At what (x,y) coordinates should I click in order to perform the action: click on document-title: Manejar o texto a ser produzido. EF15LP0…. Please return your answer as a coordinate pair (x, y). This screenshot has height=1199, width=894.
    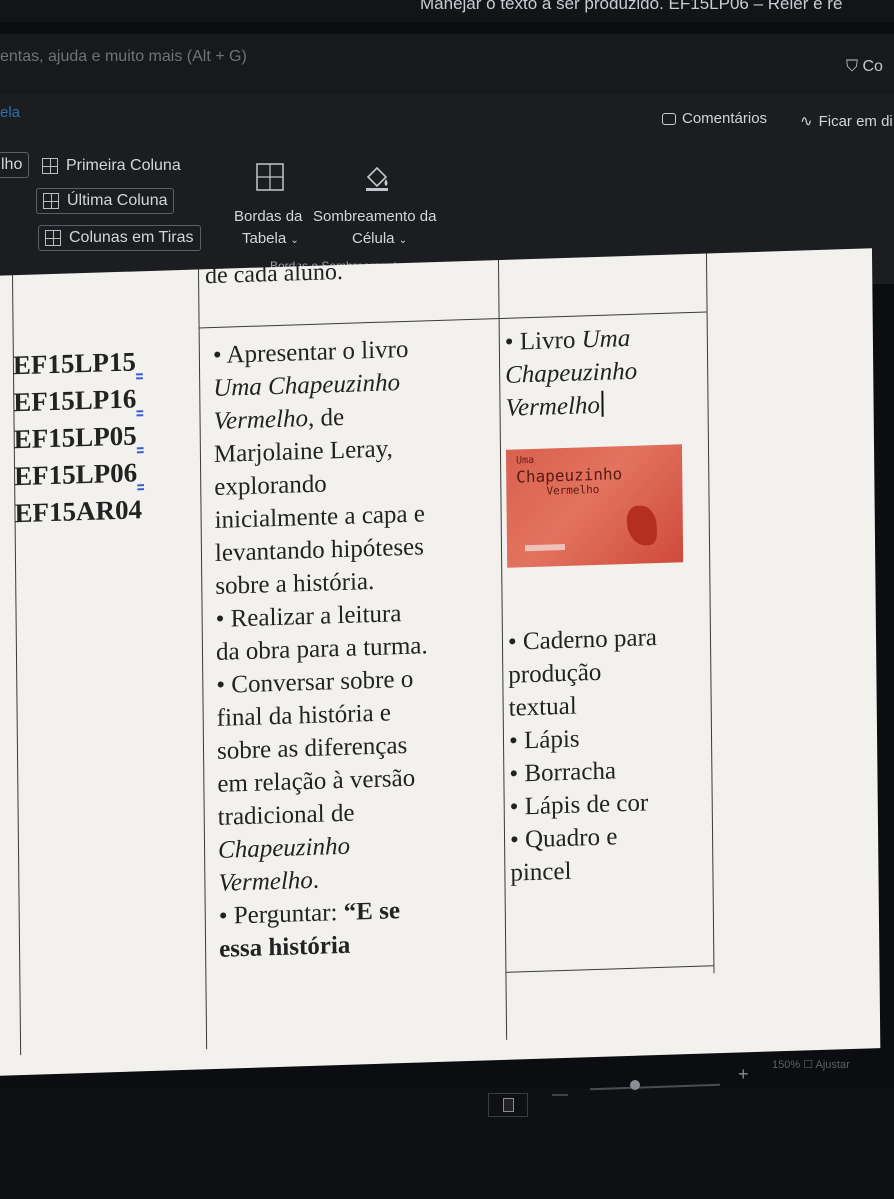
    Looking at the image, I should click on (631, 6).